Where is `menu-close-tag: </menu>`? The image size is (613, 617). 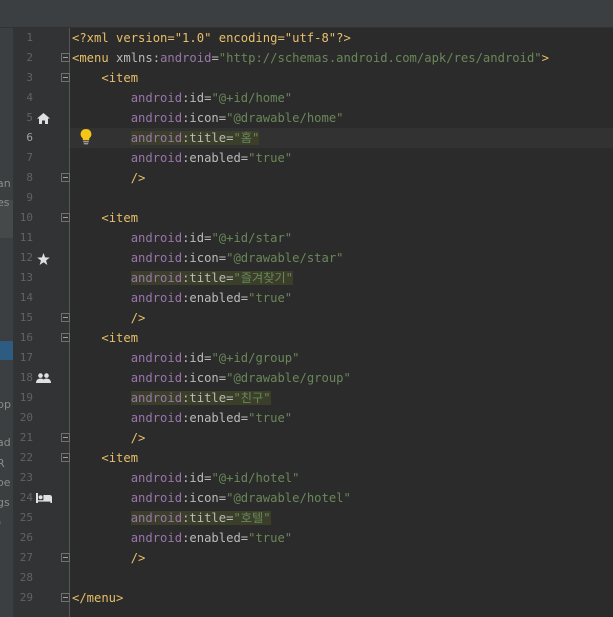 menu-close-tag: </menu> is located at coordinates (98, 598).